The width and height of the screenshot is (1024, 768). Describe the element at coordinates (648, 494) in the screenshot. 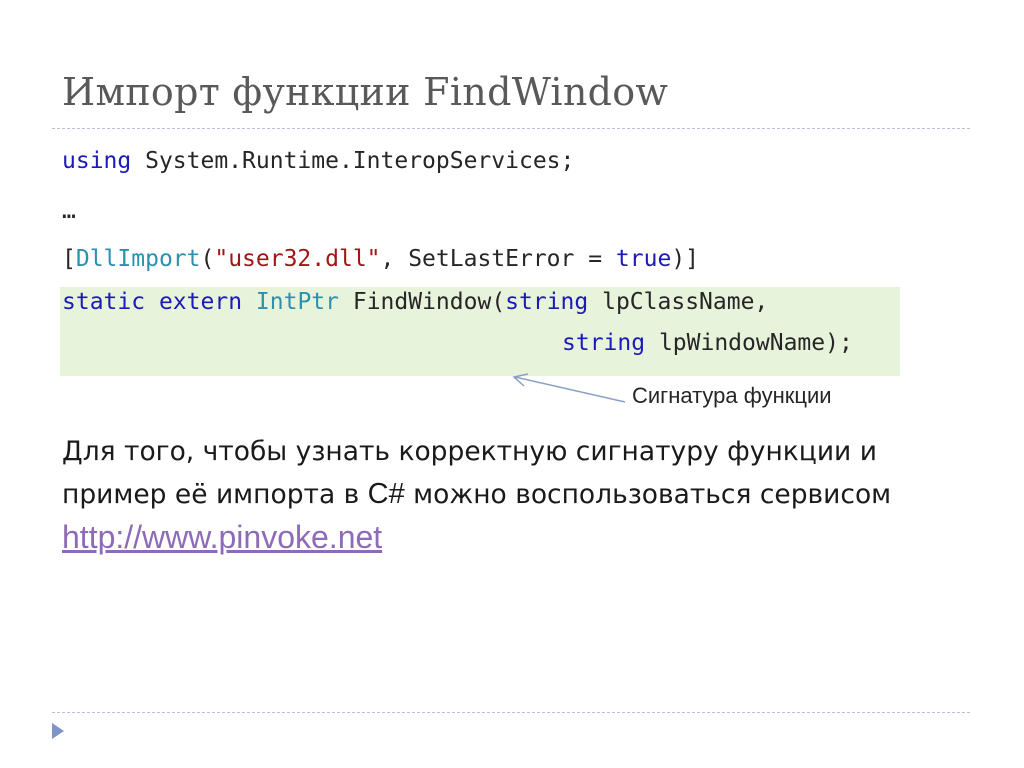

I see `paragraph-text: можно воспользоваться сервисом` at that location.